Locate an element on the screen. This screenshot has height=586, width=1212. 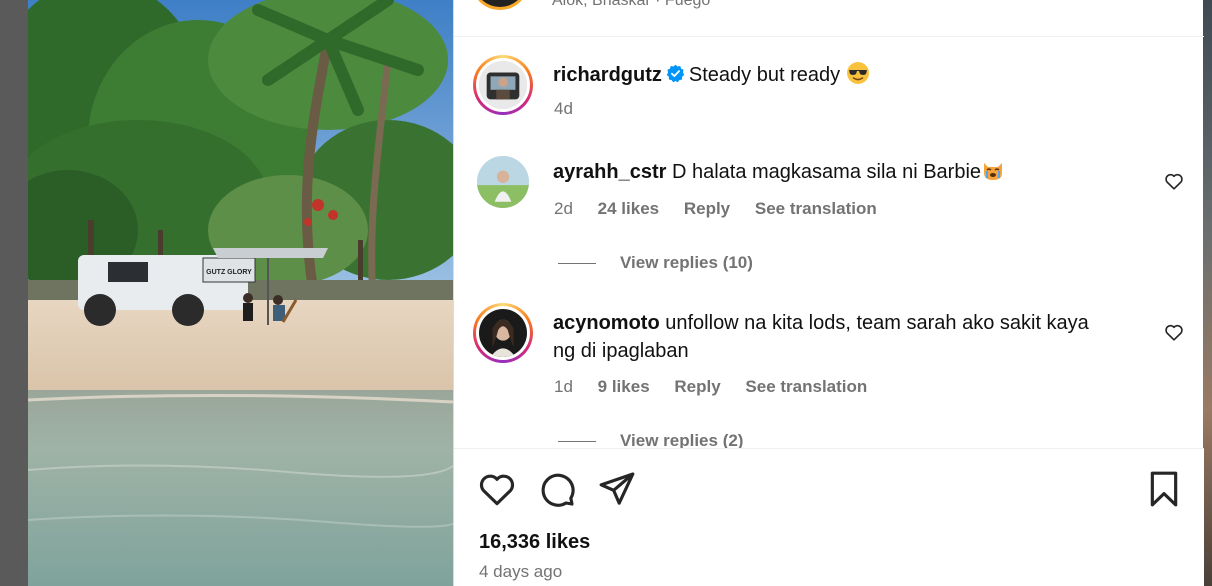
comment-timestamp: 1d is located at coordinates (563, 386).